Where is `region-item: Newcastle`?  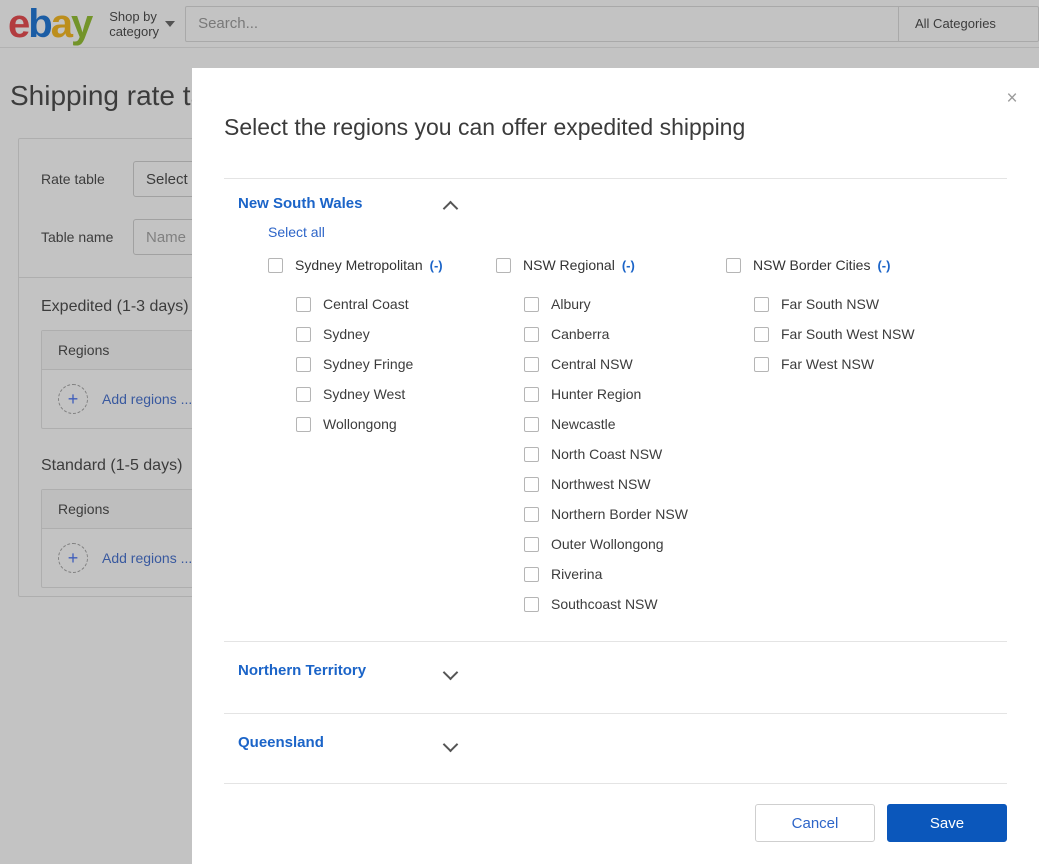 region-item: Newcastle is located at coordinates (611, 424).